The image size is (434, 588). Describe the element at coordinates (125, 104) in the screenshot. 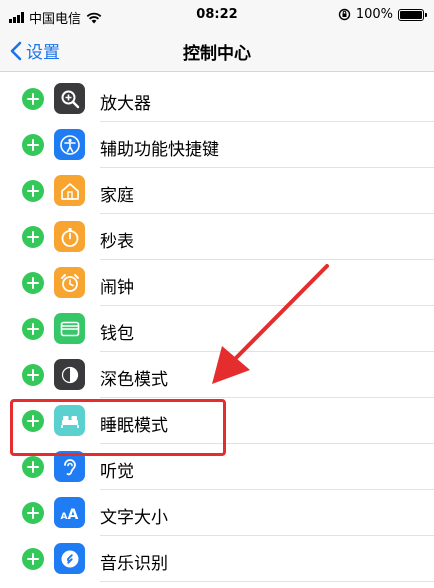

I see `item-label: 放大器` at that location.